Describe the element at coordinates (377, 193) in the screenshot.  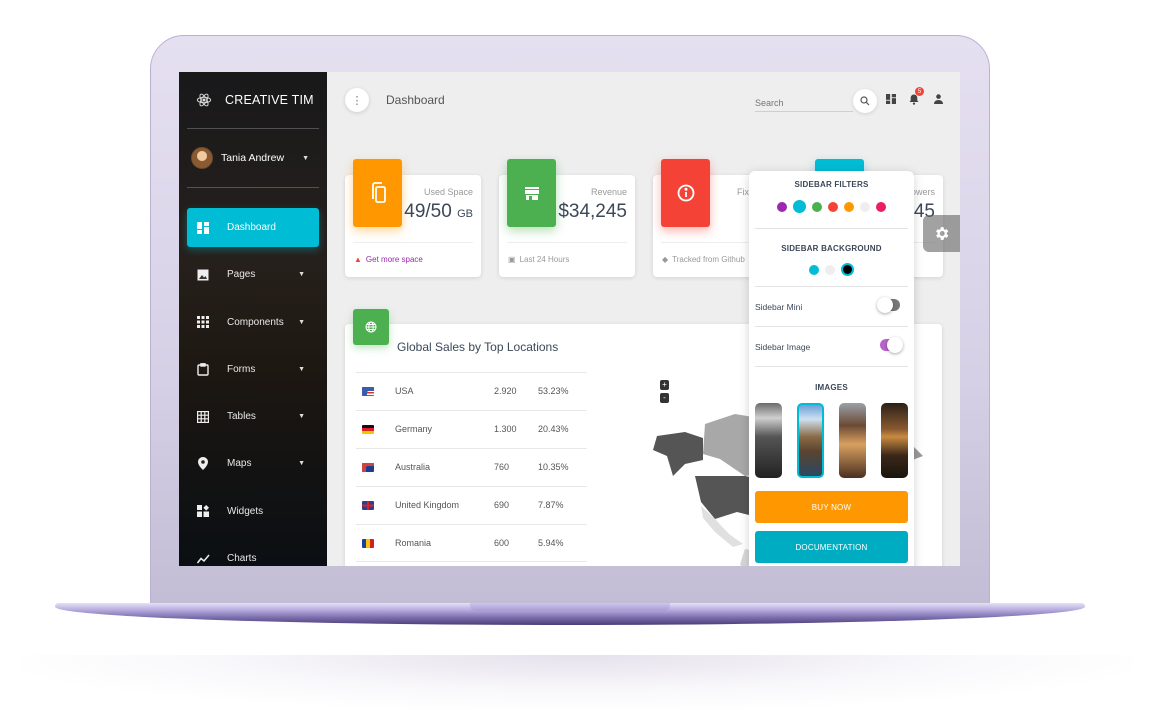
I see `content-copy-icon` at that location.